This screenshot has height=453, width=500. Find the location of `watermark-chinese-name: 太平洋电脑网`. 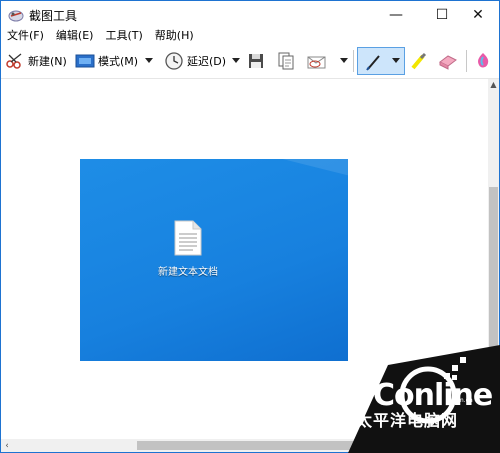

watermark-chinese-name: 太平洋电脑网 is located at coordinates (407, 420).